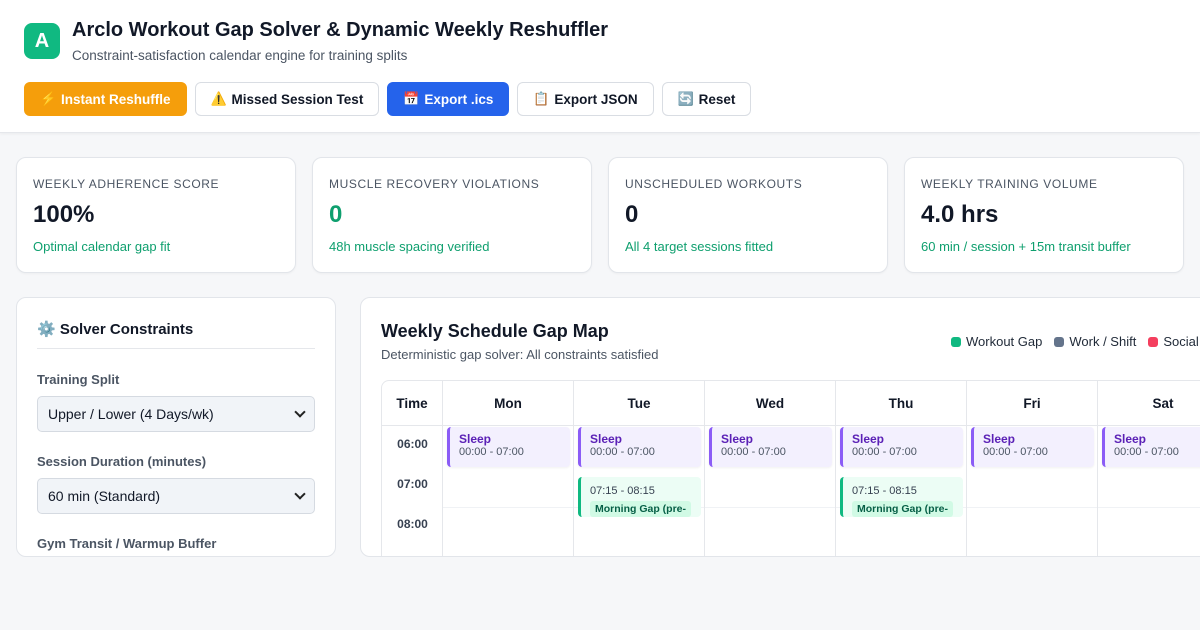 Image resolution: width=1200 pixels, height=630 pixels. I want to click on stat-note: 48h muscle spacing verified, so click(409, 246).